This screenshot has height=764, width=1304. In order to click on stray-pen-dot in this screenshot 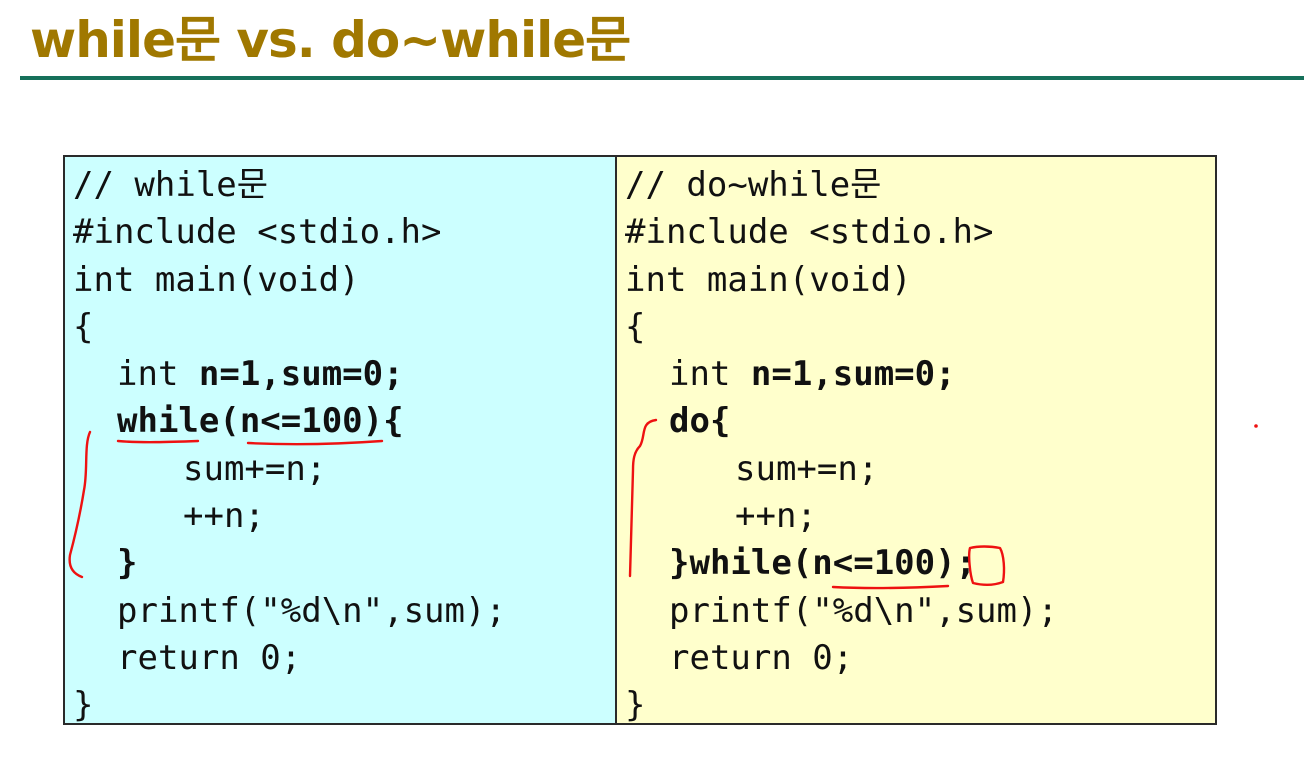, I will do `click(1256, 426)`.